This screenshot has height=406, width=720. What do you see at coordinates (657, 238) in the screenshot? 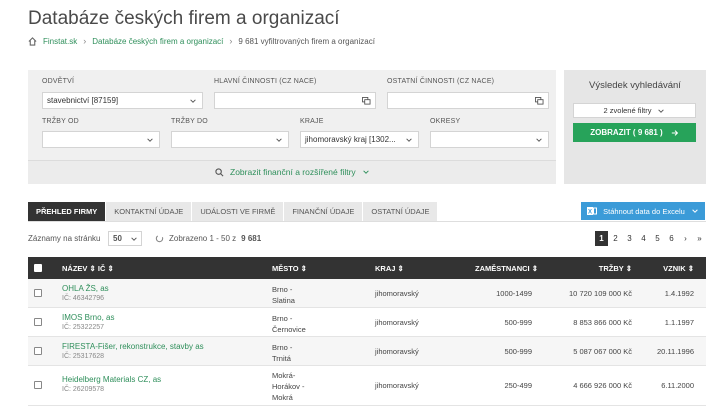
I see `page-5: 5` at bounding box center [657, 238].